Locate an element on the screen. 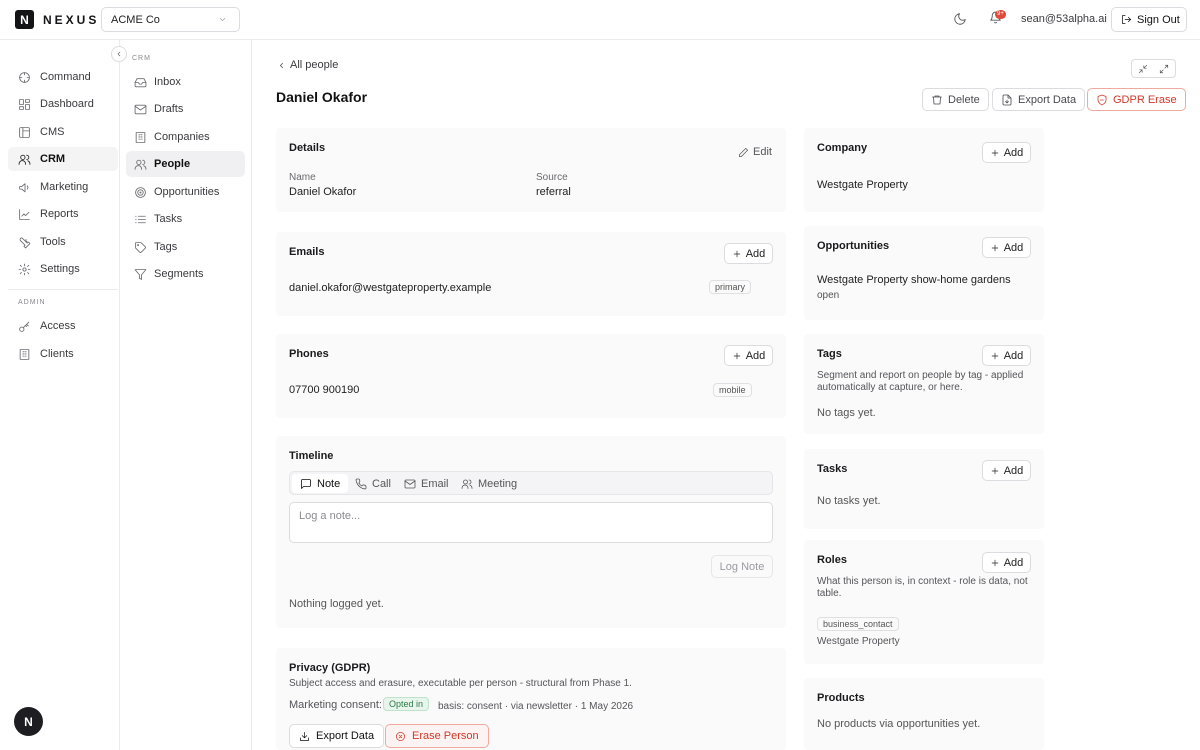  sidebar-item-label: Reports is located at coordinates (59, 214).